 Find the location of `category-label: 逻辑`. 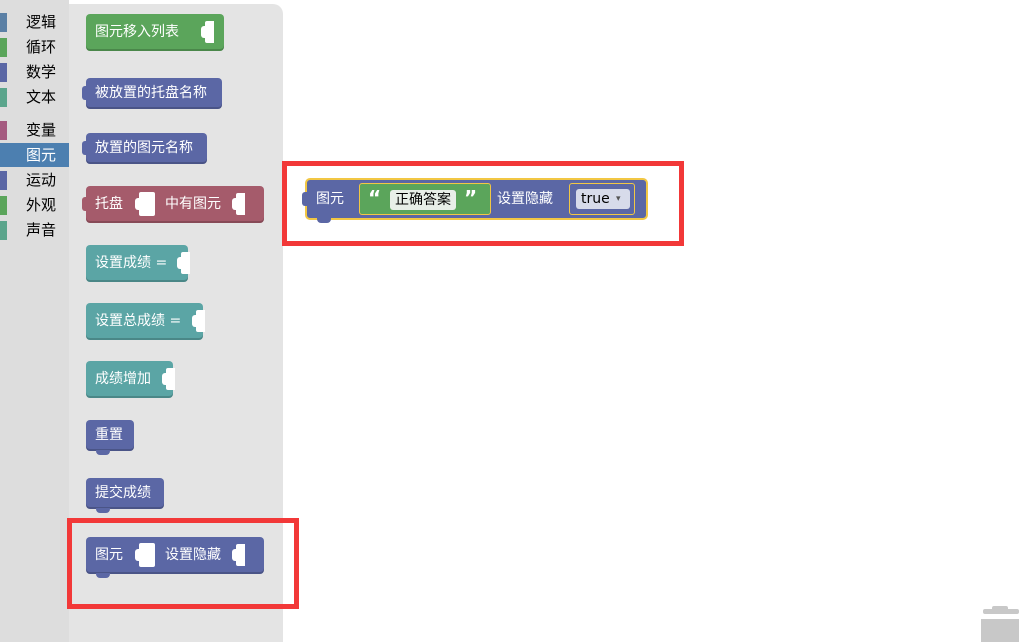

category-label: 逻辑 is located at coordinates (41, 22).